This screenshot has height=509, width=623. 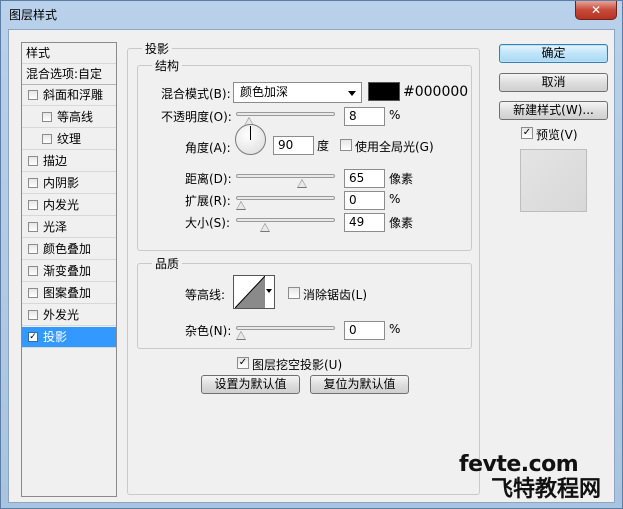 I want to click on quality-title: 品质, so click(x=167, y=263).